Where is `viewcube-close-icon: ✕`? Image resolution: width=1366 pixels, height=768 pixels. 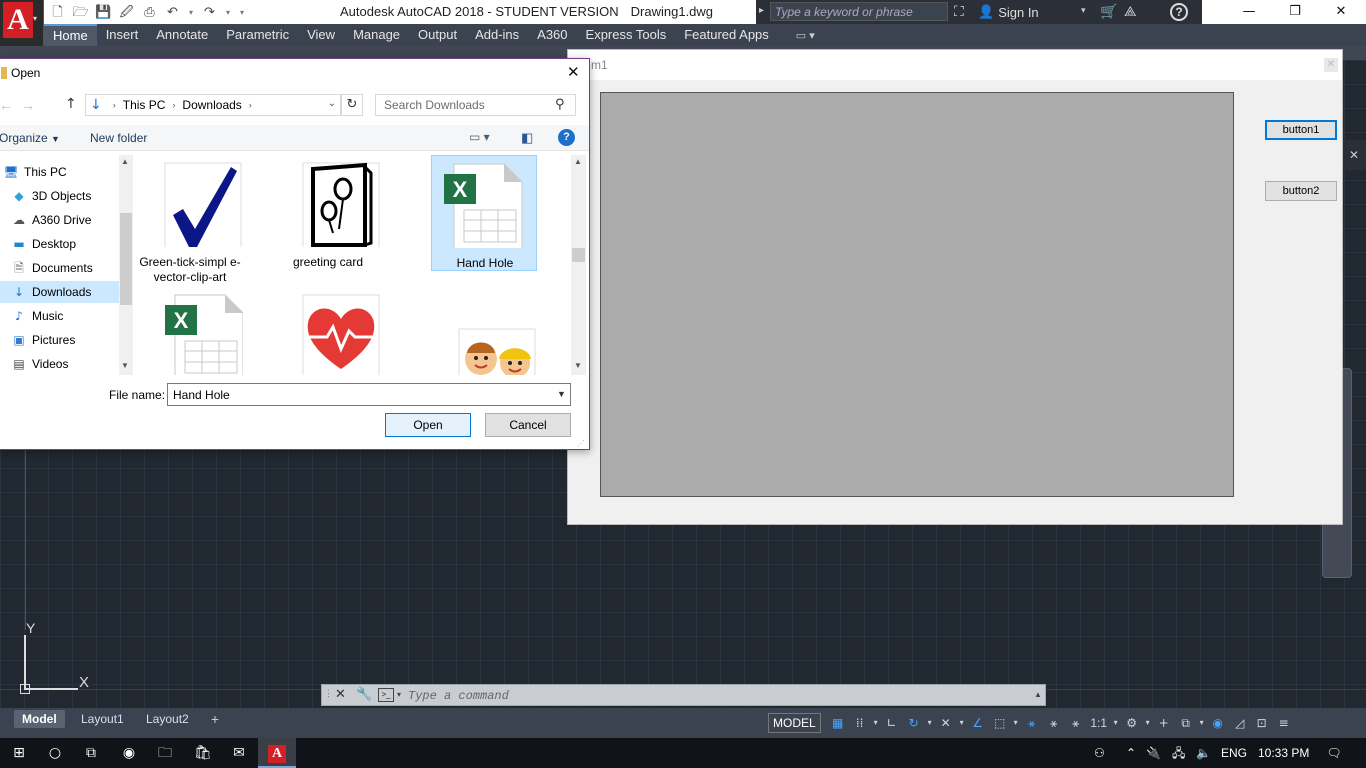
viewcube-close-icon: ✕ is located at coordinates (1354, 155).